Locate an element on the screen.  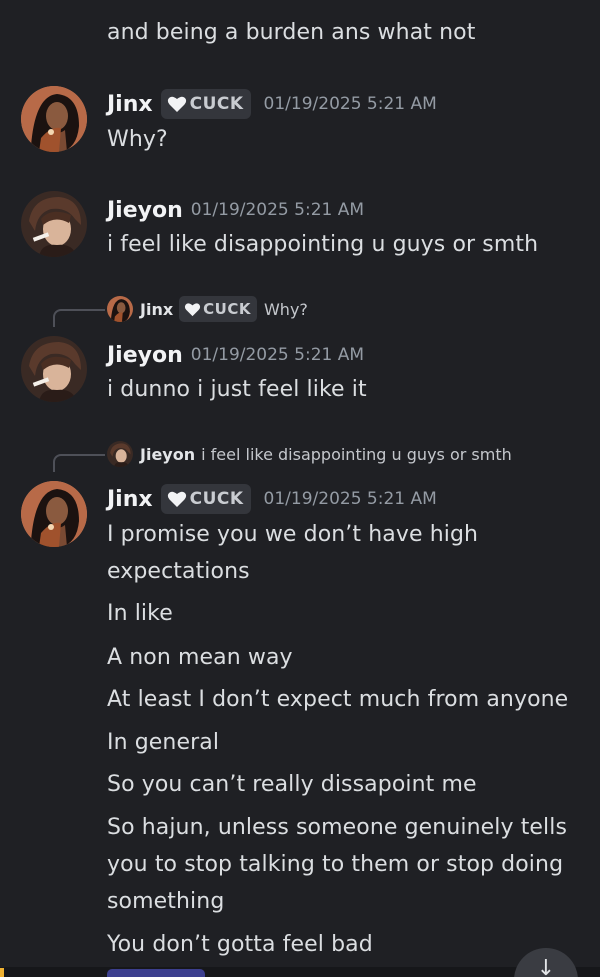
reply-author: Jinx is located at coordinates (157, 309).